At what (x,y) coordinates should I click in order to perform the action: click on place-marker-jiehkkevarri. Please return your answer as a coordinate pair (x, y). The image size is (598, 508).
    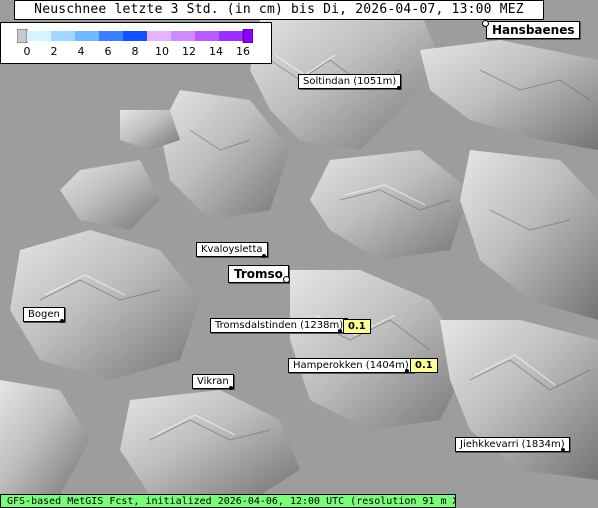
    Looking at the image, I should click on (563, 450).